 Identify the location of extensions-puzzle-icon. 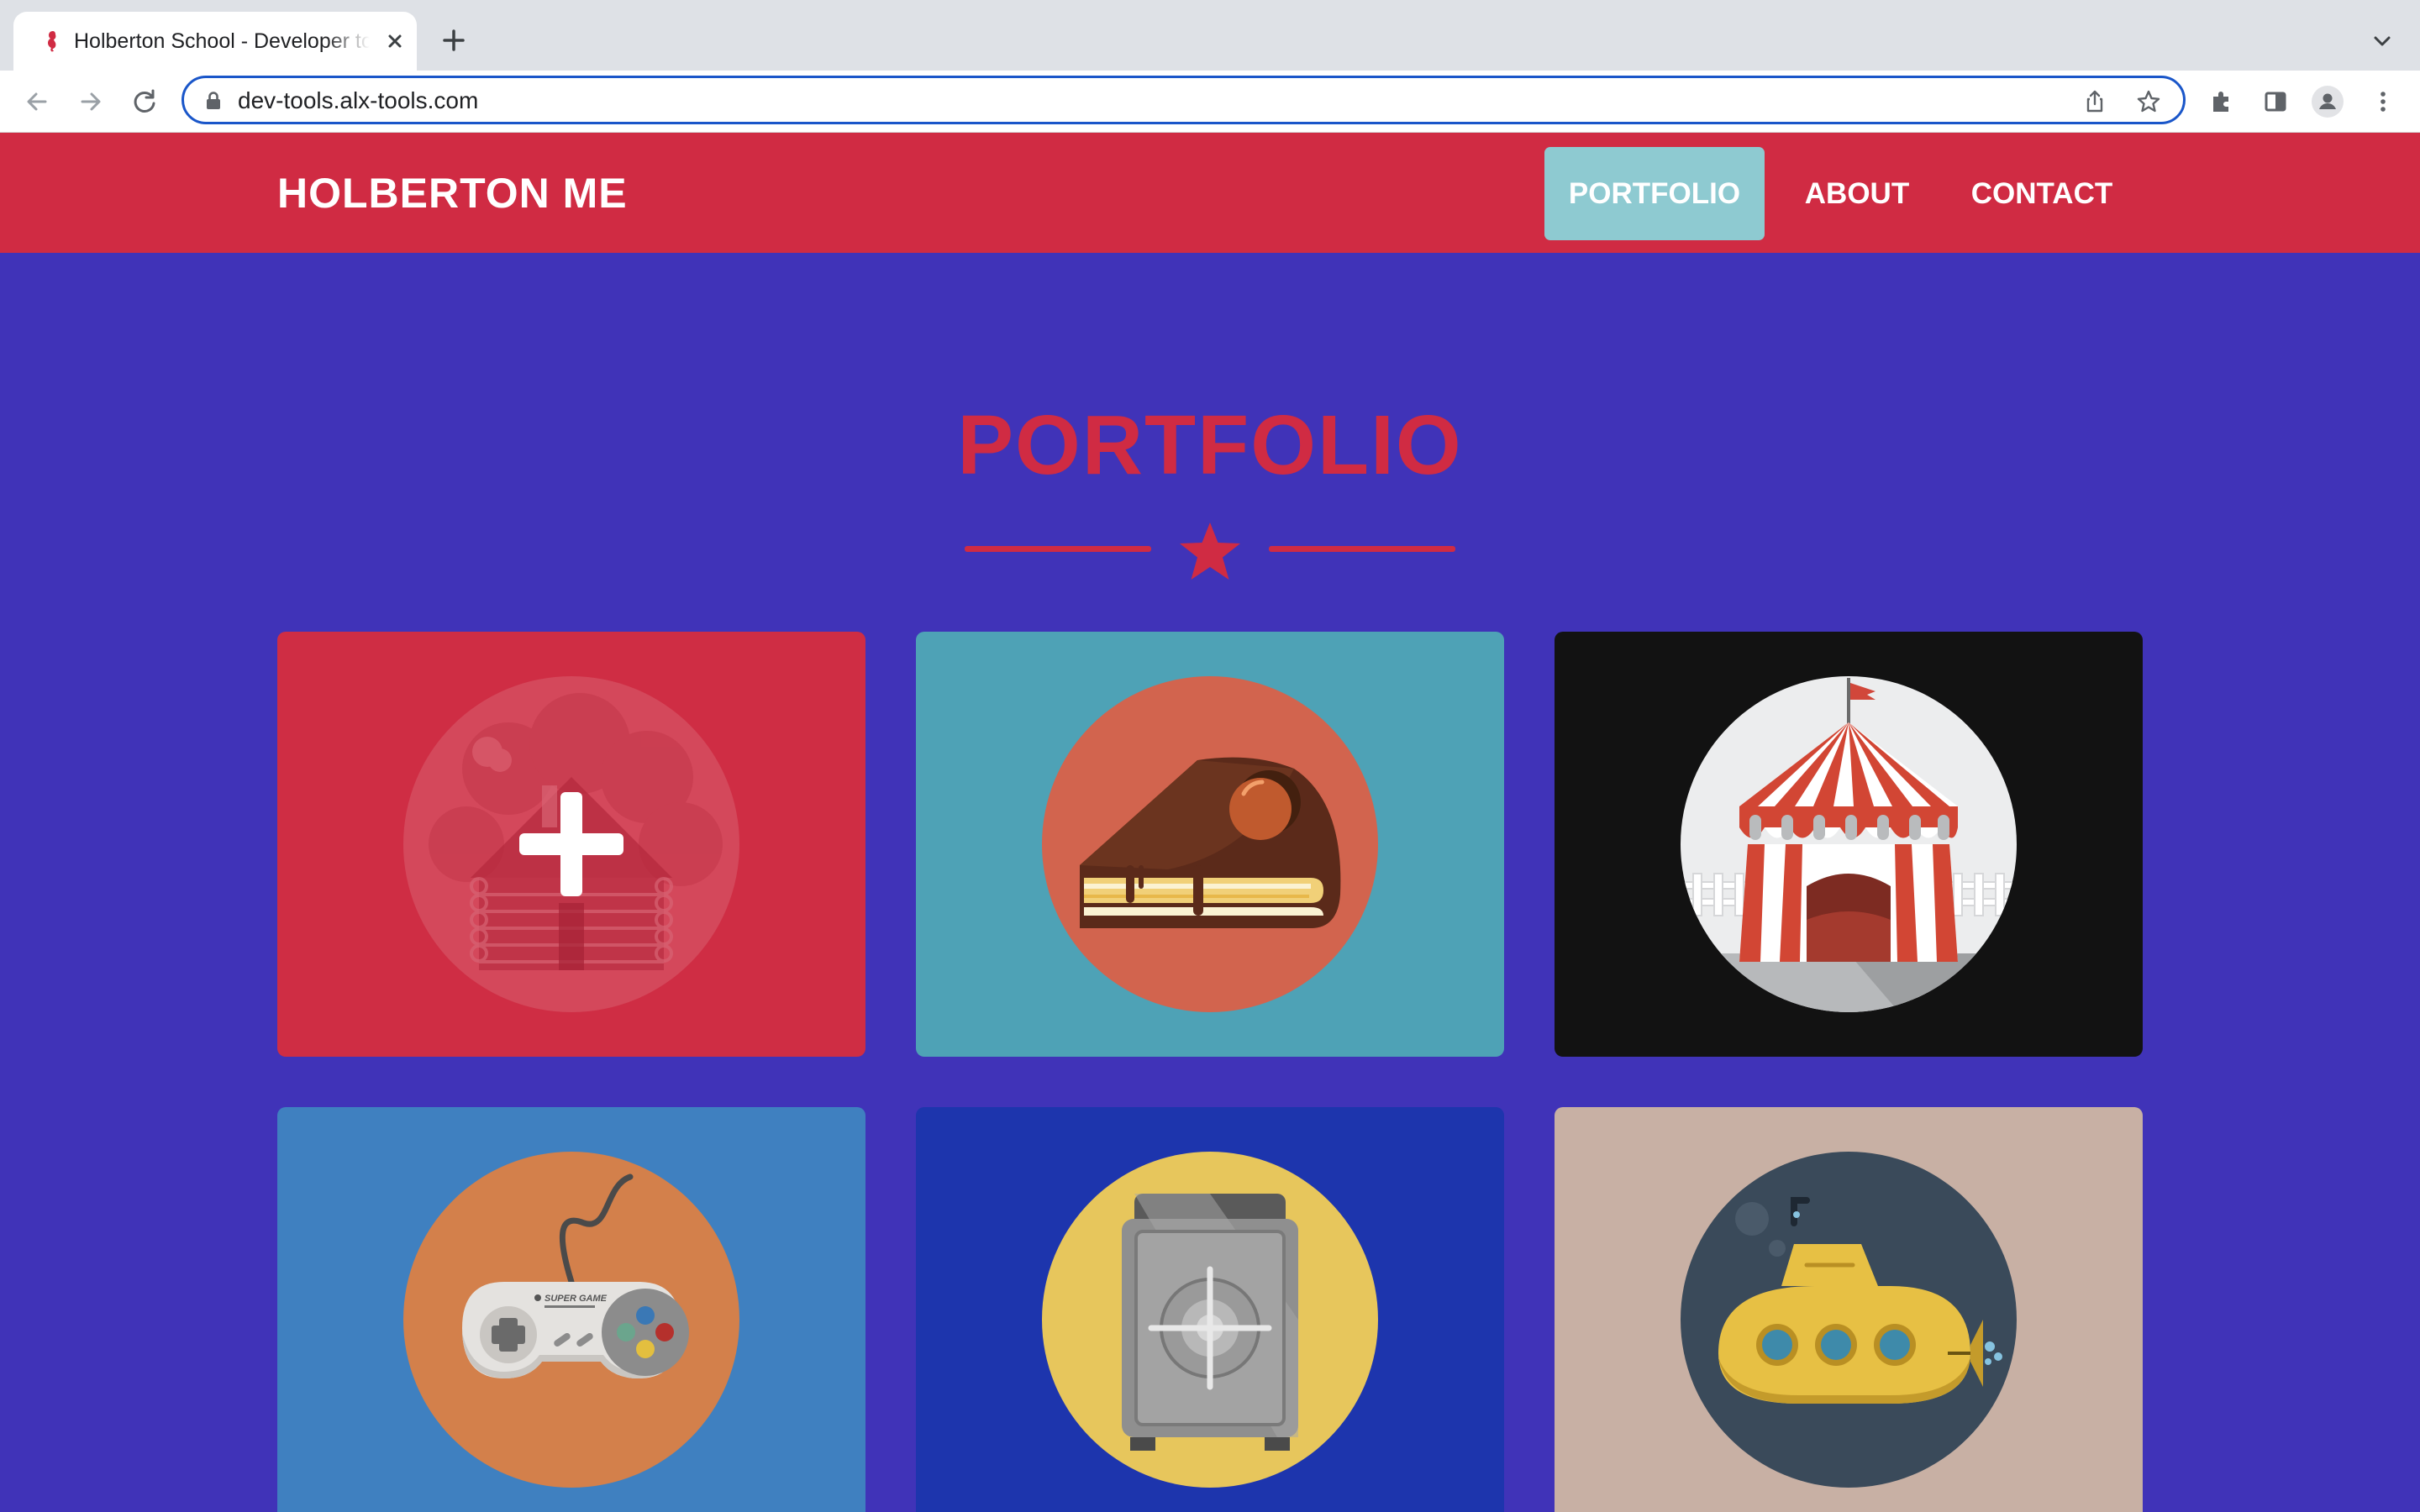
(2221, 101).